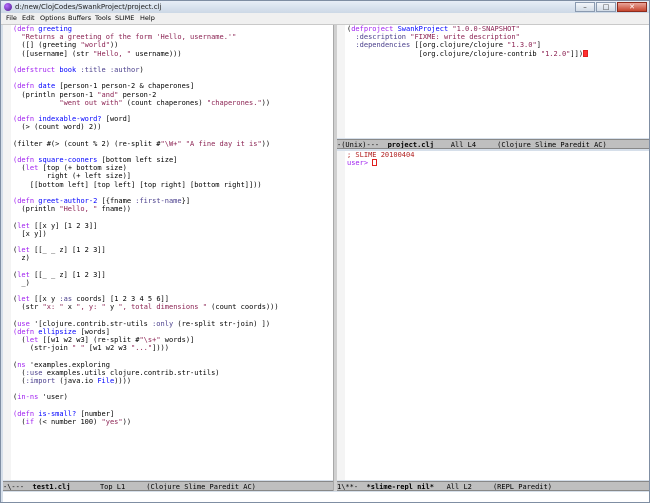  What do you see at coordinates (486, 29) in the screenshot?
I see `code-token: "1.0.0-SNAPSHOT"` at bounding box center [486, 29].